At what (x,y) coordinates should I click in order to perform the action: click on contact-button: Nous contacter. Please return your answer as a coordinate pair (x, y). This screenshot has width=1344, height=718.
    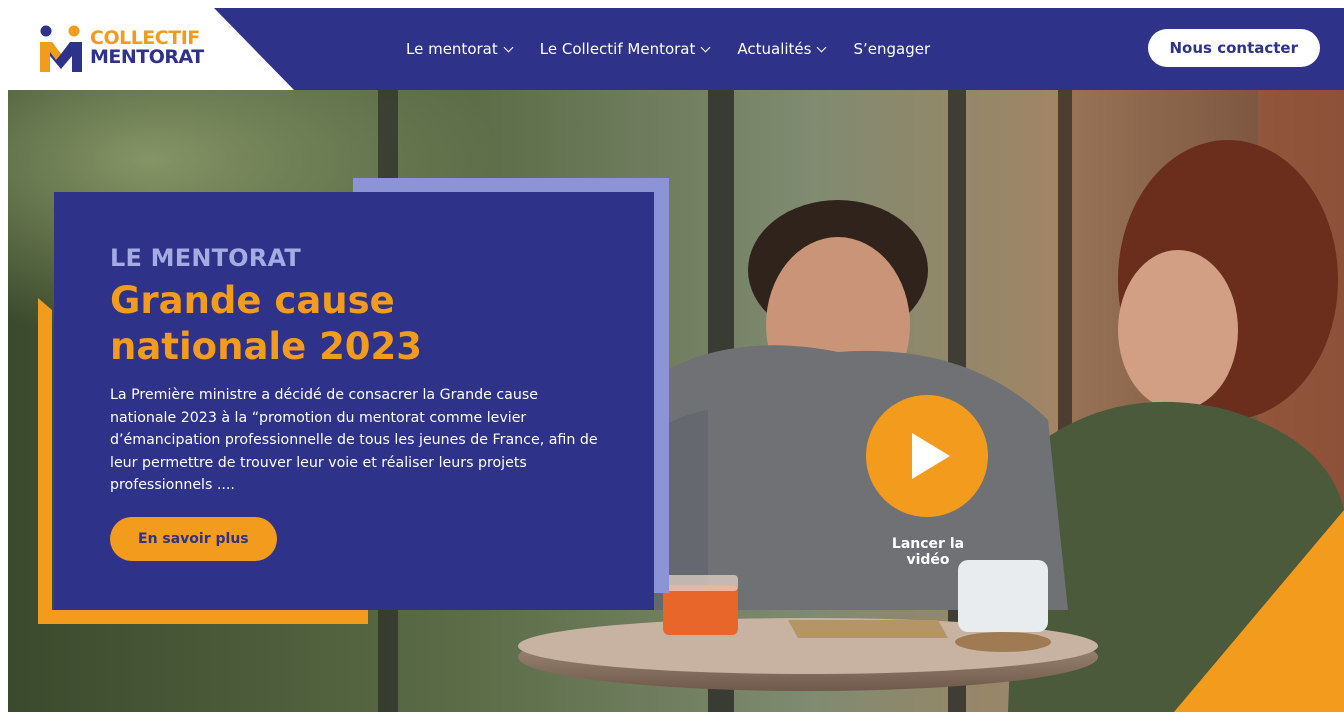
    Looking at the image, I should click on (1233, 48).